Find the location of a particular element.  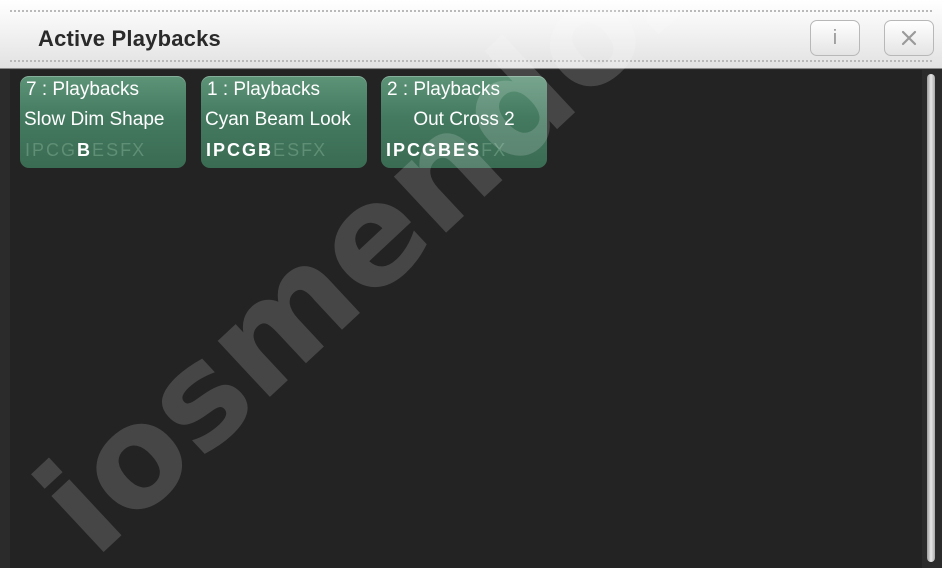

playback-tile: 2 : Playbacks Out Cross 2 IPCGBESFX is located at coordinates (464, 122).